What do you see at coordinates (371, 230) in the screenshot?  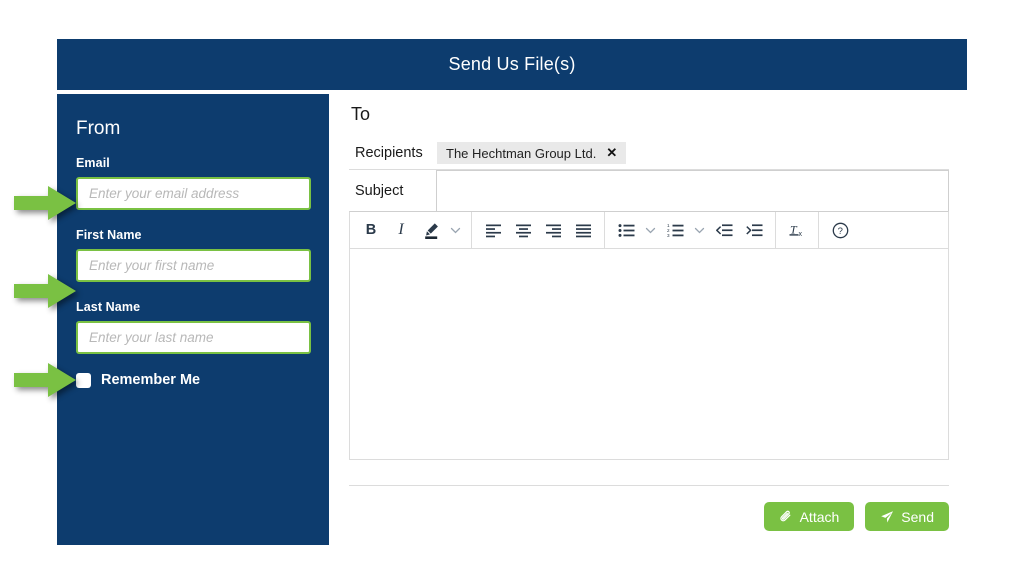 I see `bold-icon: B` at bounding box center [371, 230].